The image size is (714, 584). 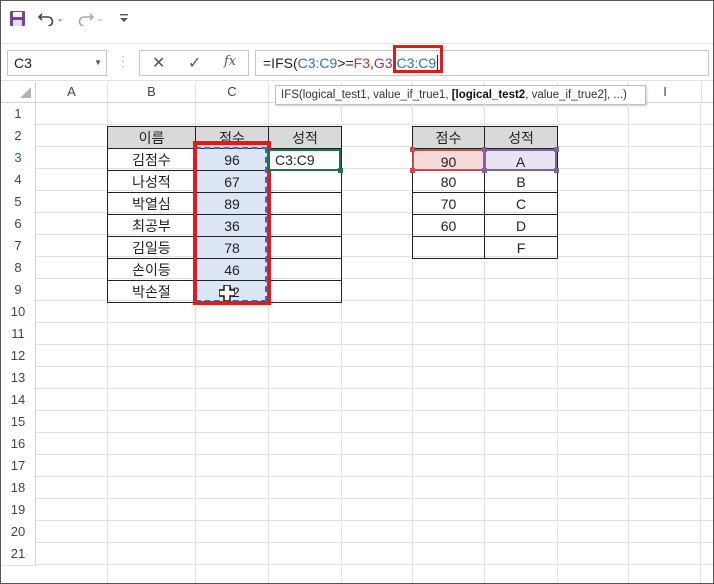 What do you see at coordinates (521, 225) in the screenshot?
I see `table2-grade-cell: D` at bounding box center [521, 225].